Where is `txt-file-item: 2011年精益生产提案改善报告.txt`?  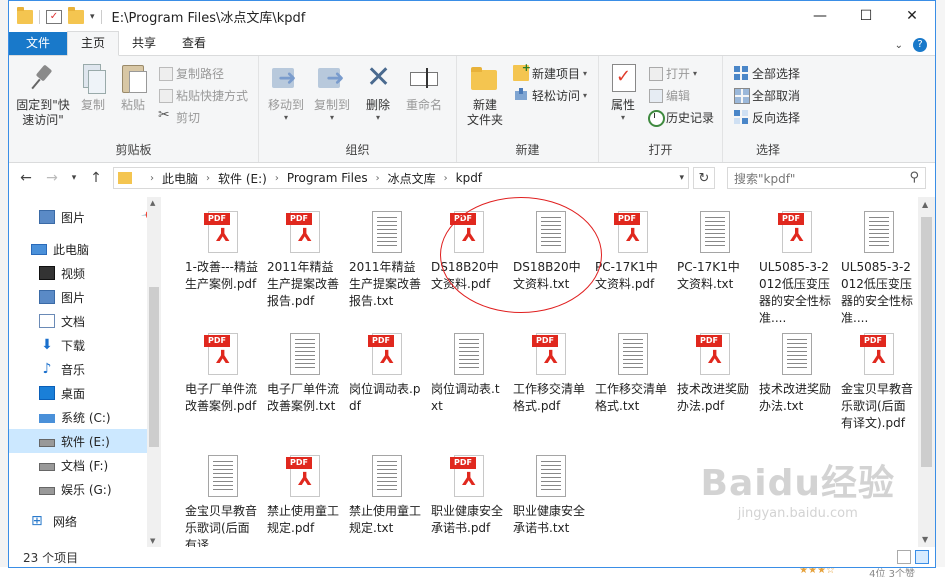 txt-file-item: 2011年精益生产提案改善报告.txt is located at coordinates (386, 268).